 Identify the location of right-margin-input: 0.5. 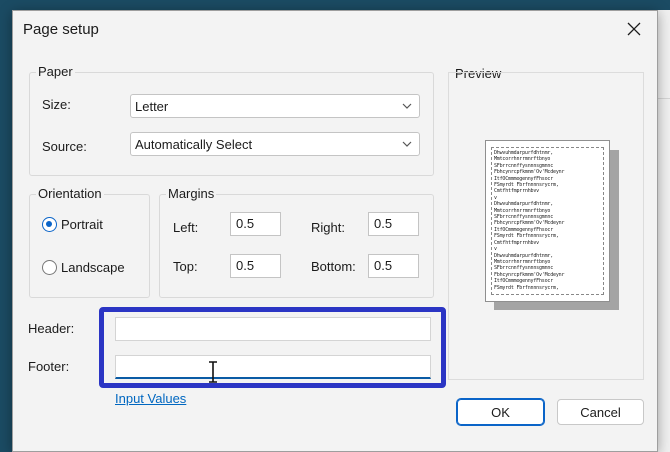
(393, 224).